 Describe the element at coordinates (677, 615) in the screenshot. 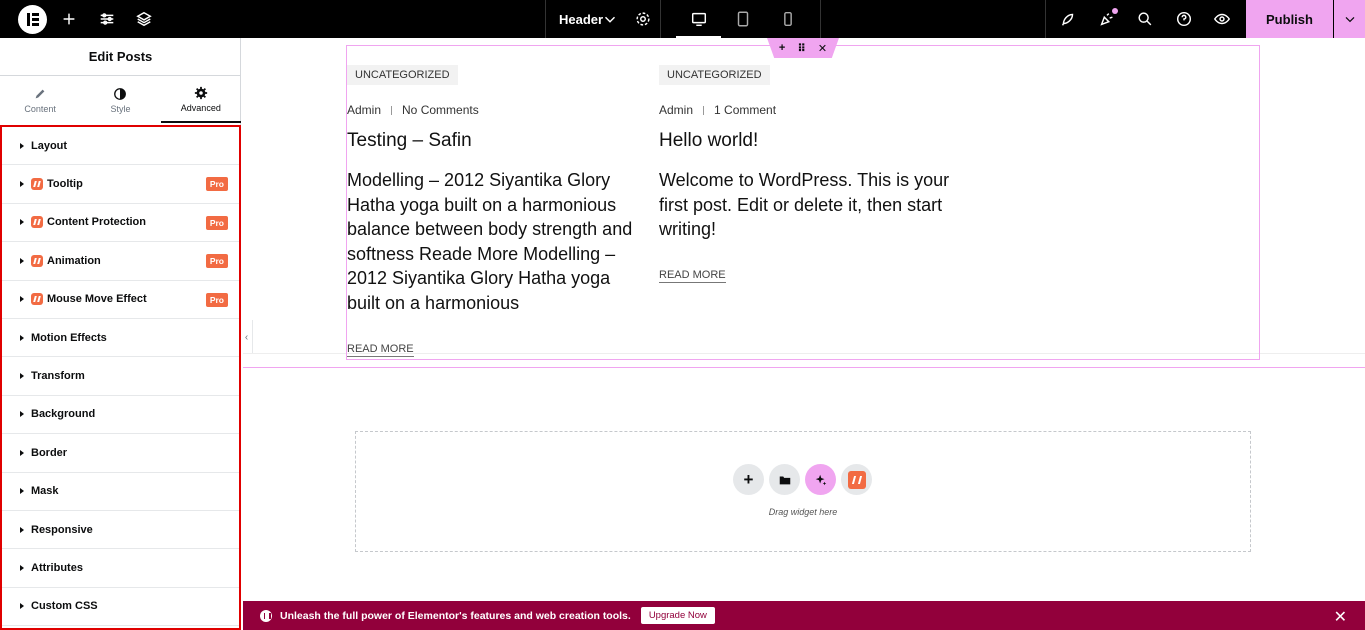

I see `upgrade-now-button: Upgrade Now` at that location.